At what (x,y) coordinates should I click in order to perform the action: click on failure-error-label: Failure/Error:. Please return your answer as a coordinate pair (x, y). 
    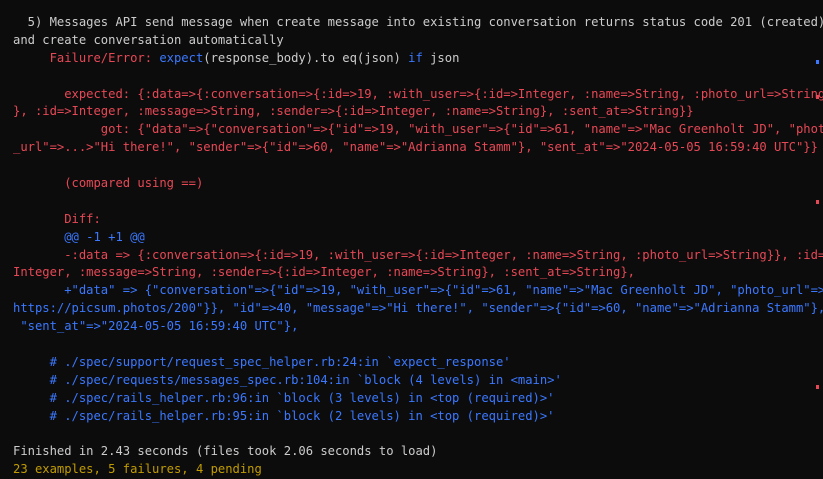
    Looking at the image, I should click on (86, 57).